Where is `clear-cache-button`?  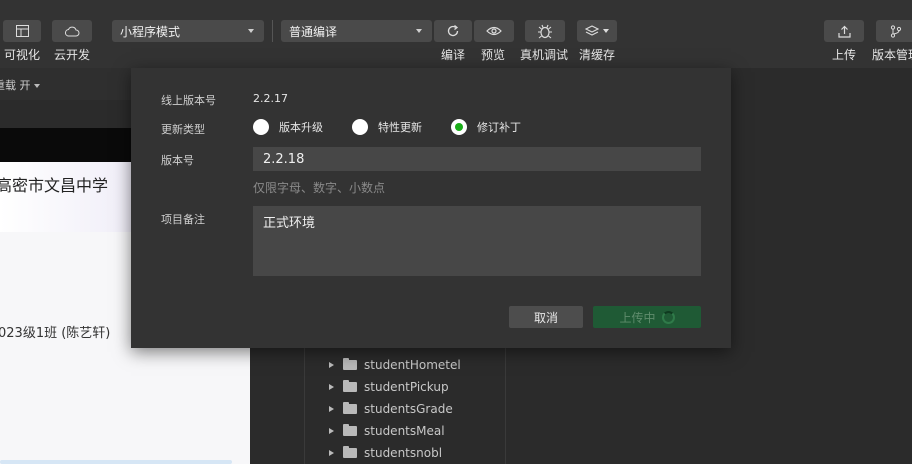
clear-cache-button is located at coordinates (597, 31).